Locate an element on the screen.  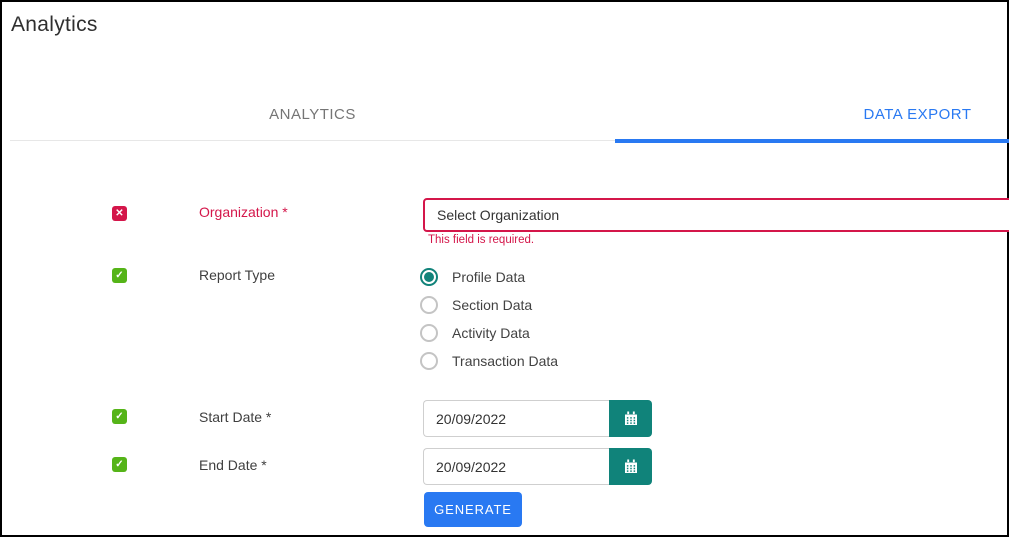
start-date-status-valid-icon: ✓ is located at coordinates (119, 416).